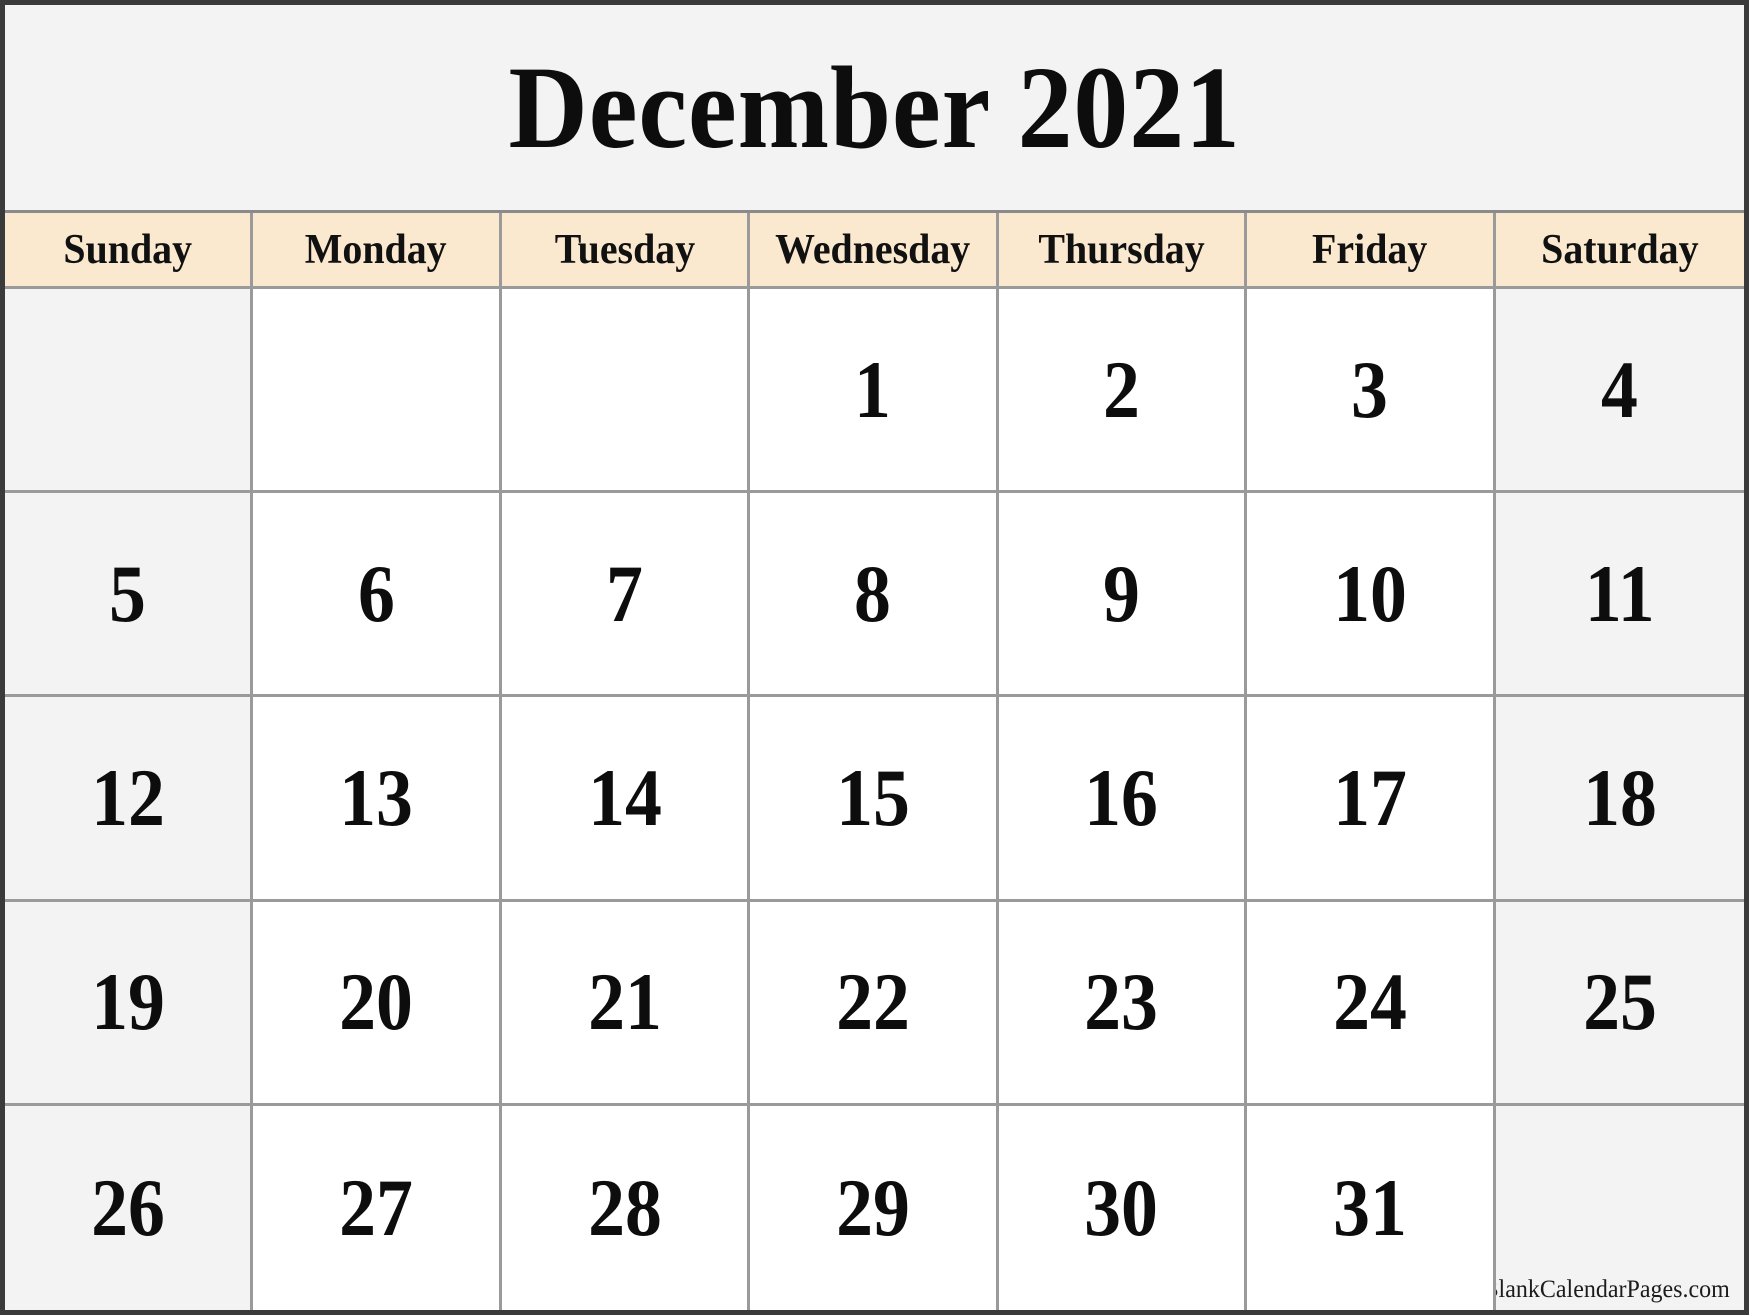  I want to click on day-cell: 29, so click(874, 1207).